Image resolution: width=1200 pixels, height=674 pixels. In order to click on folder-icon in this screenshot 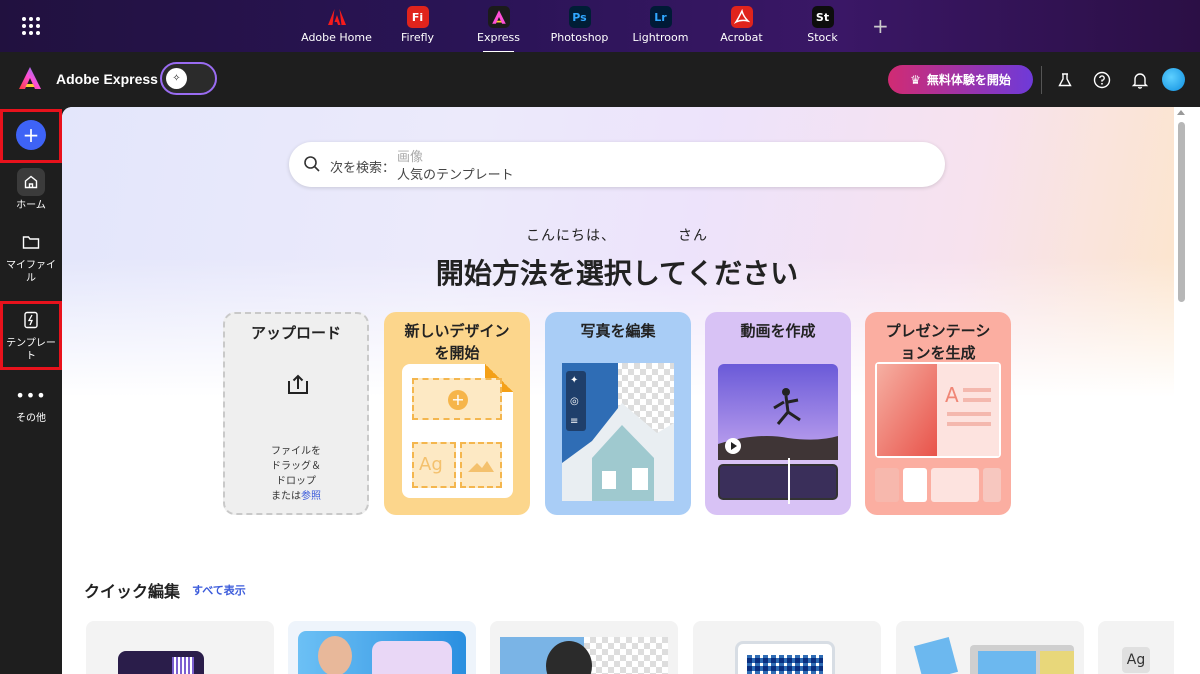, I will do `click(31, 242)`.